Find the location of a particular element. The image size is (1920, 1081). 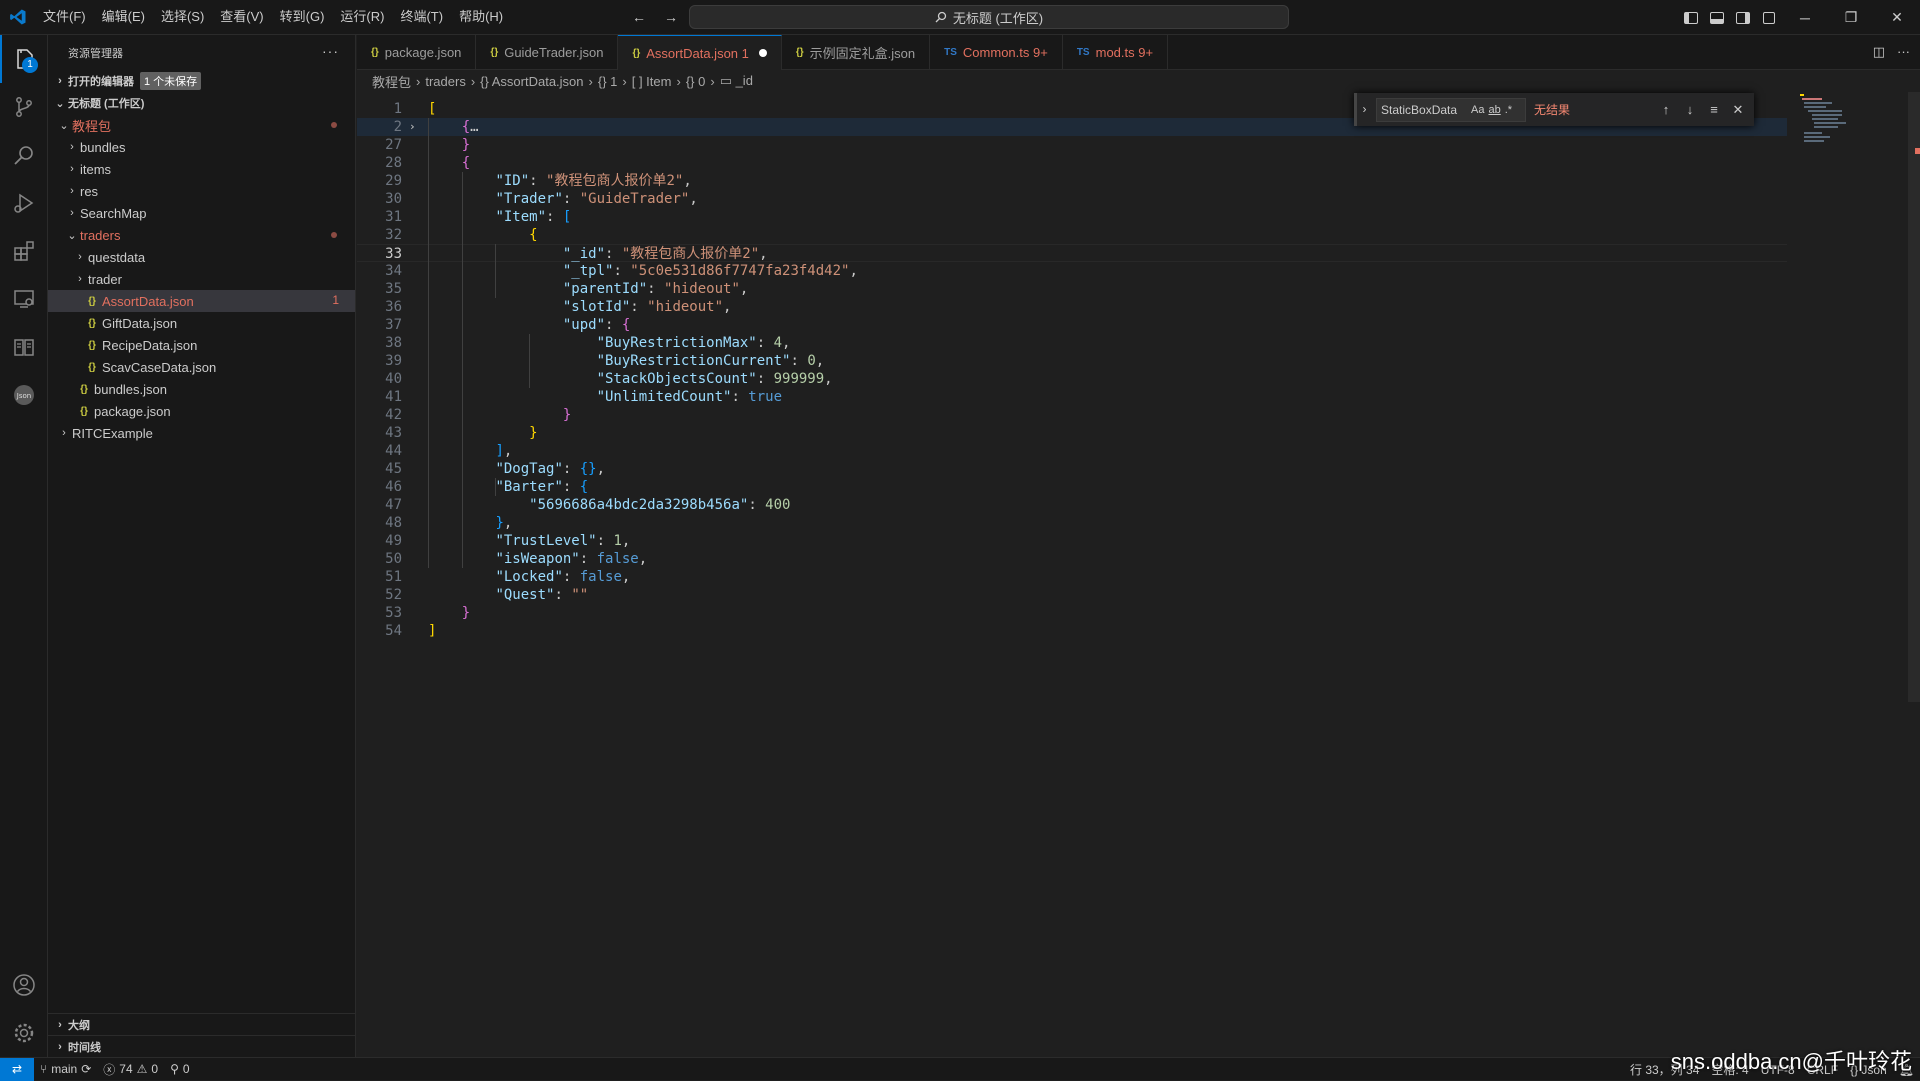

whole-word-icon: ab is located at coordinates (1494, 110).